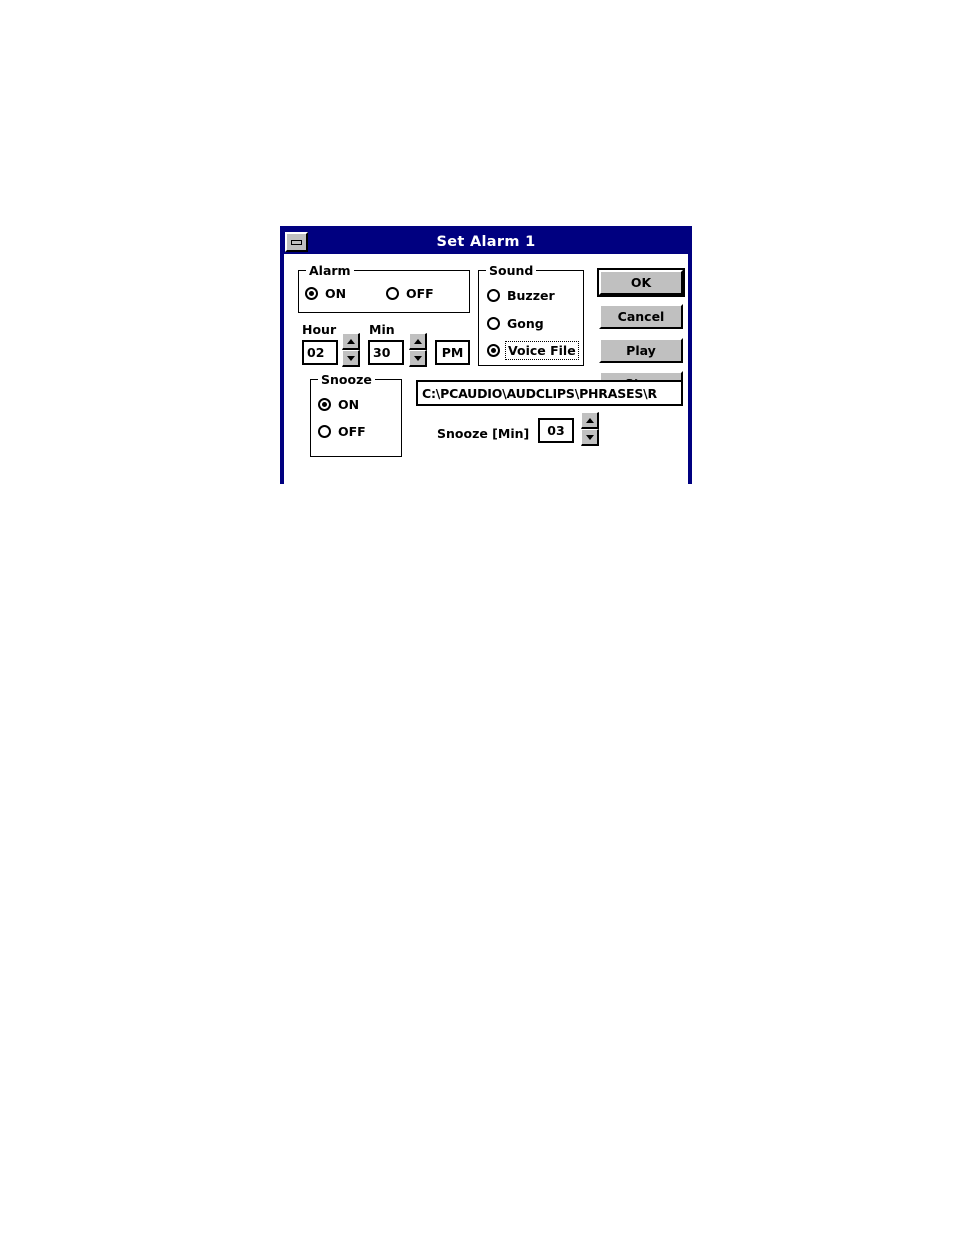 The height and width of the screenshot is (1235, 954). What do you see at coordinates (641, 350) in the screenshot?
I see `play-button: Play` at bounding box center [641, 350].